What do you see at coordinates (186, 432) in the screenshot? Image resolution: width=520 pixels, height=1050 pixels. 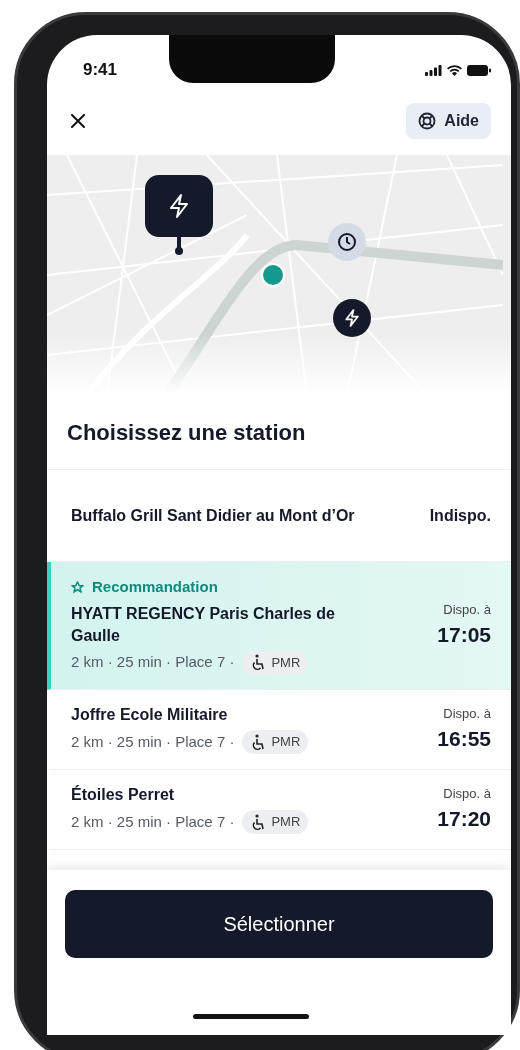 I see `screen-title: Choisissez une station` at bounding box center [186, 432].